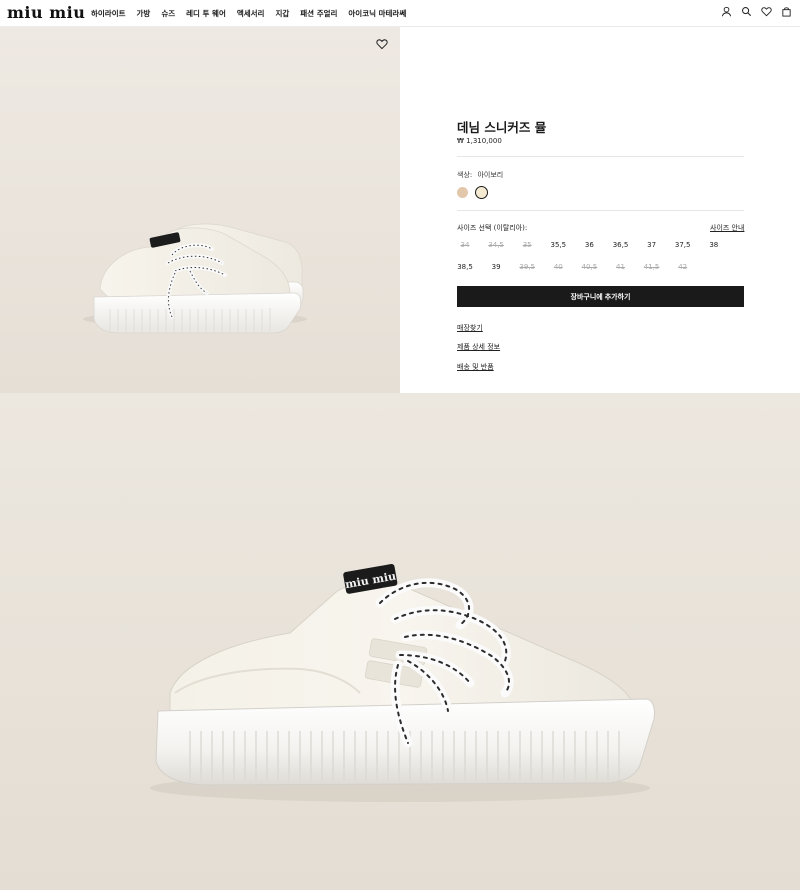  What do you see at coordinates (282, 13) in the screenshot?
I see `nav-item-wallets: 지갑` at bounding box center [282, 13].